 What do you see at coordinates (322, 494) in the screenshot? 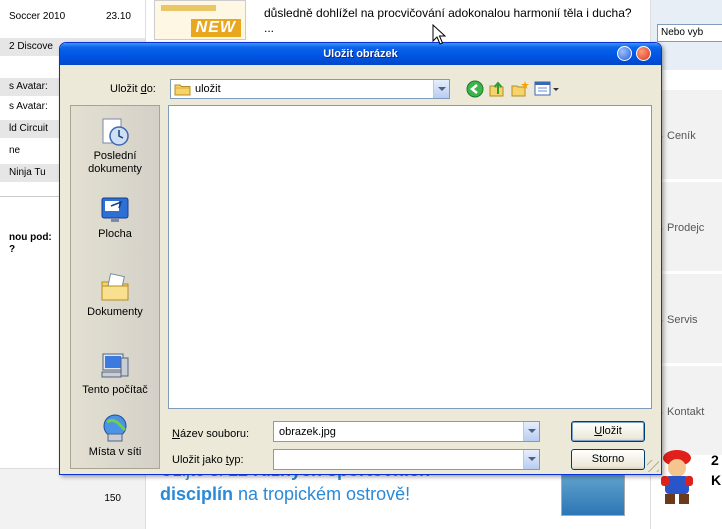
I see `banner-text: na tropickém ostrově!` at bounding box center [322, 494].